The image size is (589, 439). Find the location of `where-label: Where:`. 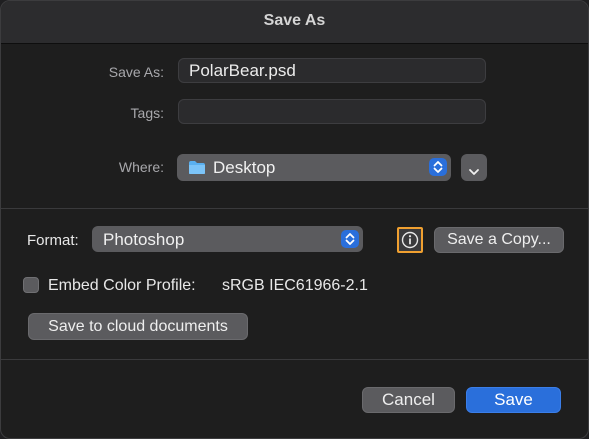

where-label: Where: is located at coordinates (141, 167).